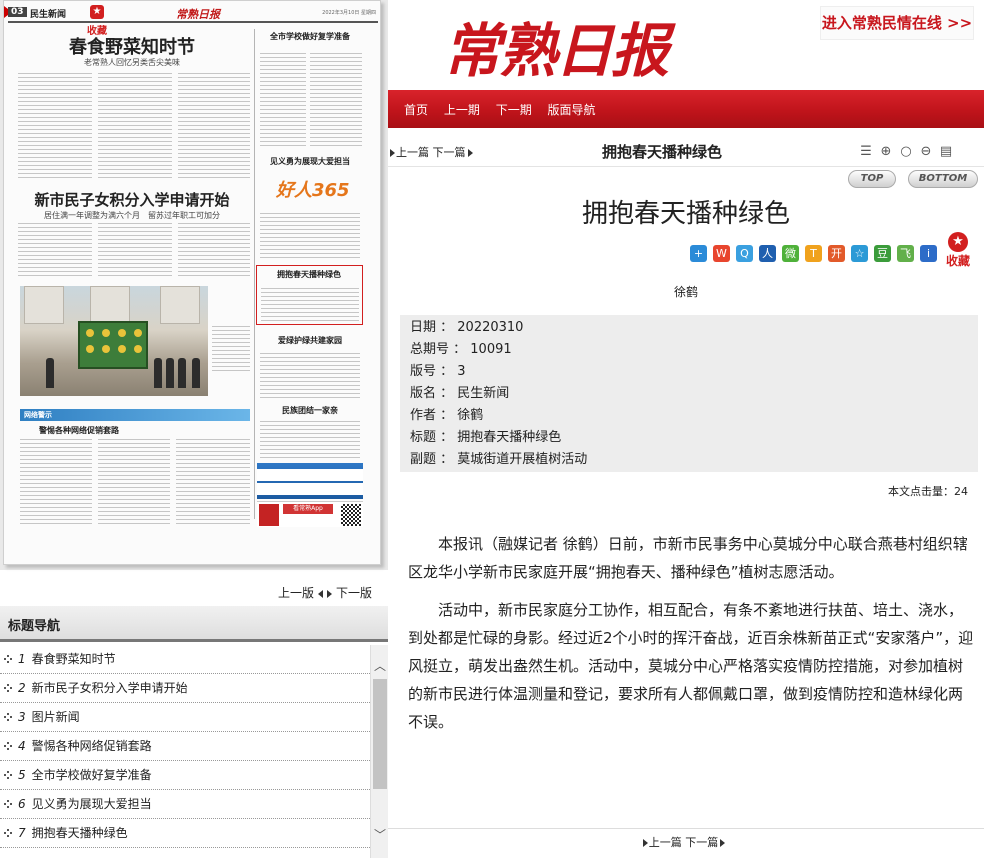 This screenshot has width=984, height=863. I want to click on share-tencent-icon: T, so click(813, 253).